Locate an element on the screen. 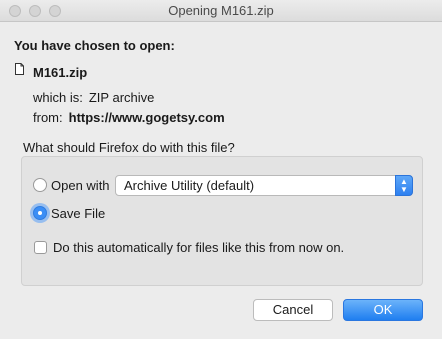  select-arrows-icon: ▲ ▼ is located at coordinates (404, 185).